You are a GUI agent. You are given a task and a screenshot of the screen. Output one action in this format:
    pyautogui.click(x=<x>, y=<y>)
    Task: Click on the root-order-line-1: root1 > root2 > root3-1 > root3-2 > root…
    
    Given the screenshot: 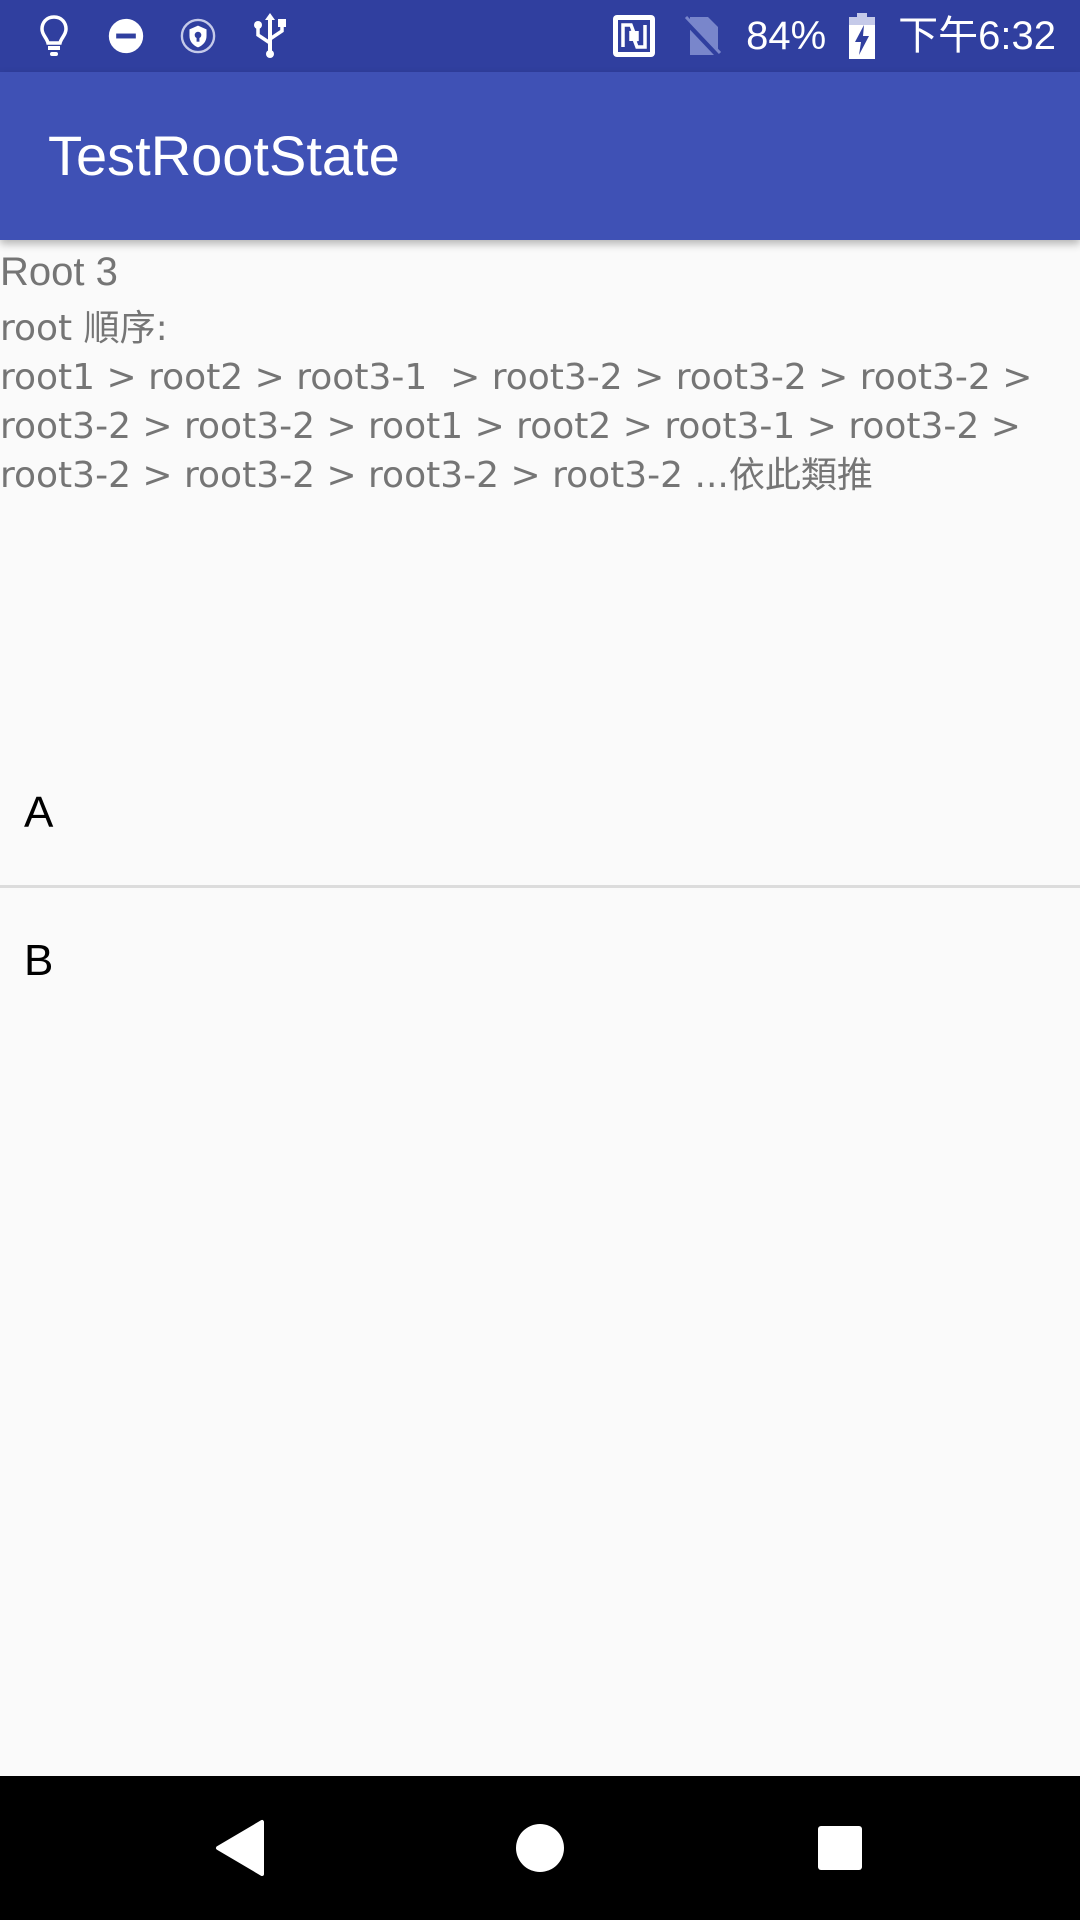 What is the action you would take?
    pyautogui.click(x=516, y=377)
    